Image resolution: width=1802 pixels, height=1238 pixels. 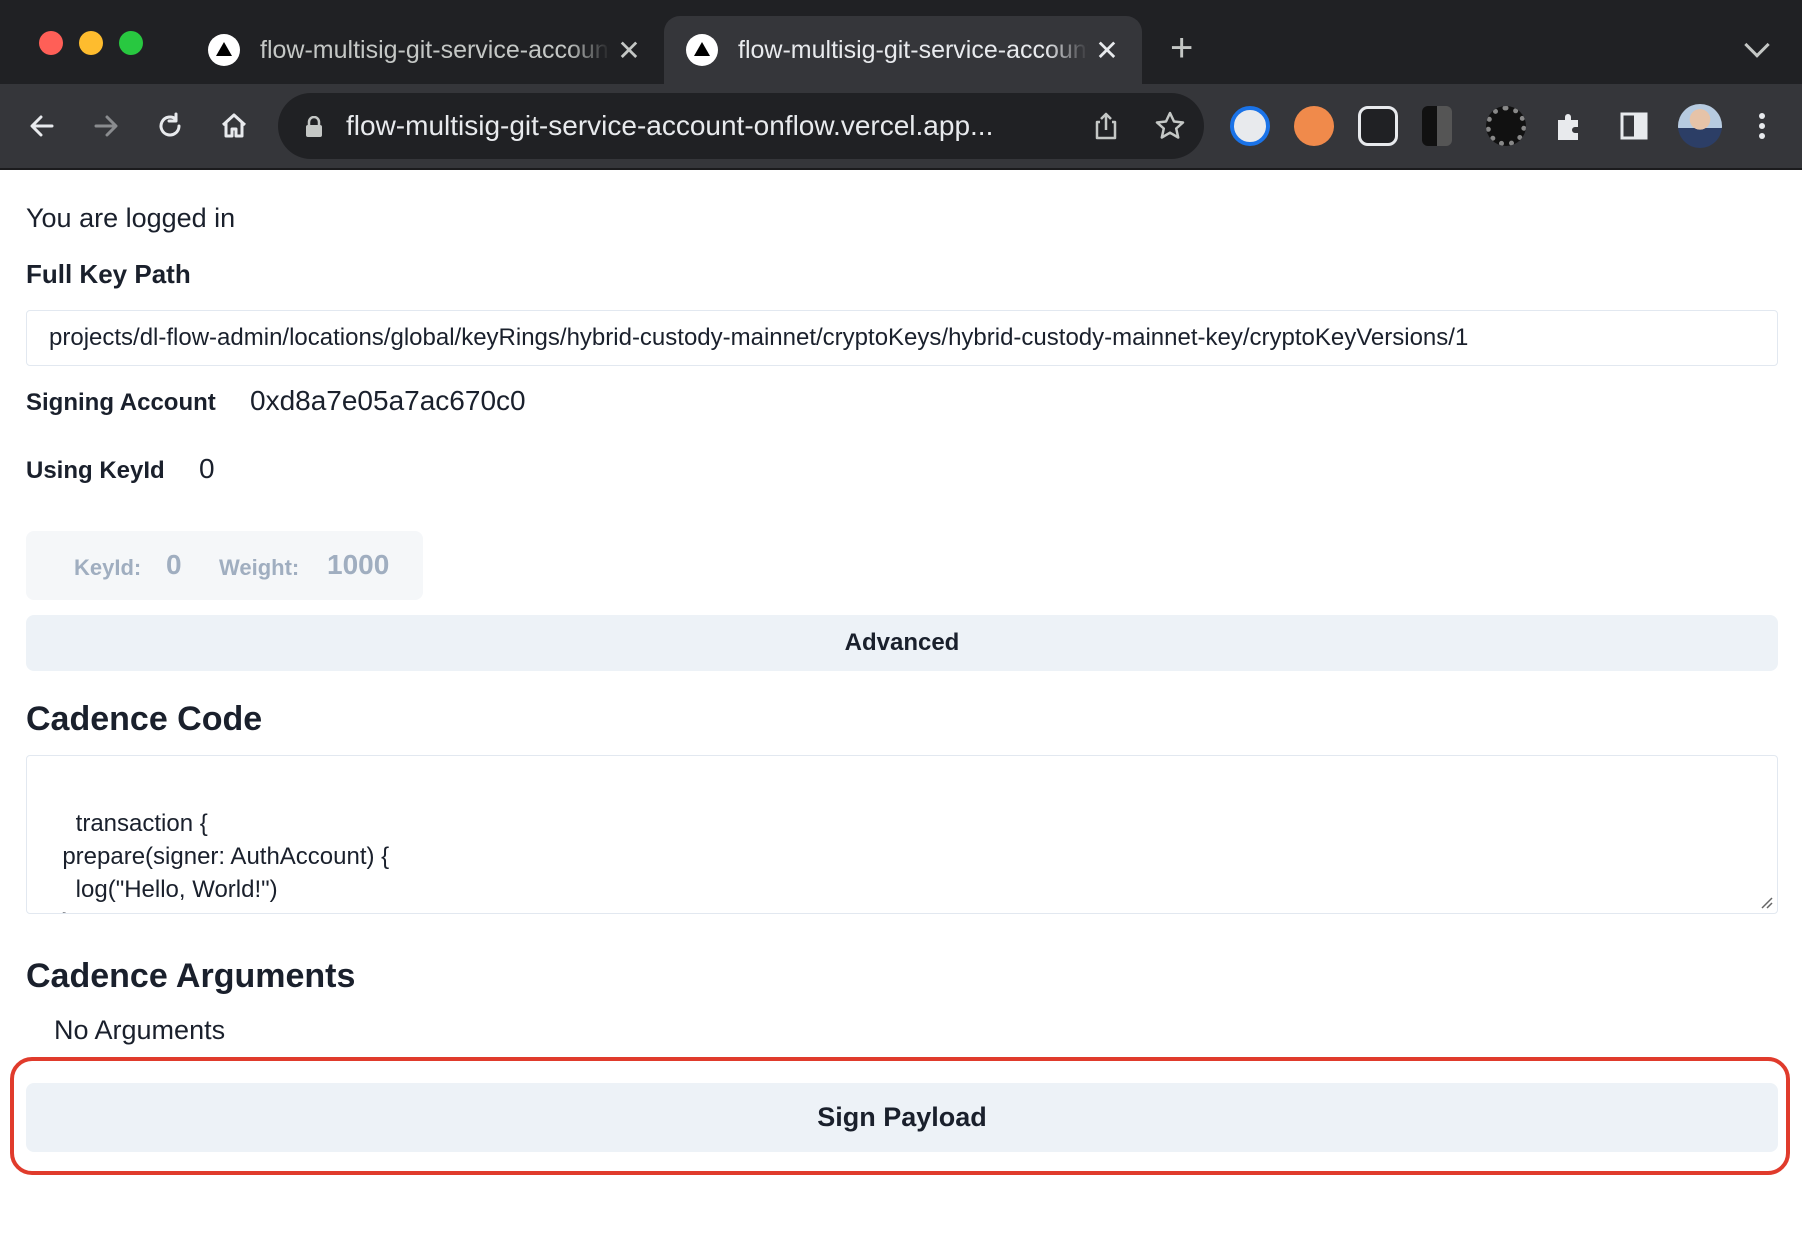 I want to click on key-card-weight-label: Weight:, so click(x=259, y=567).